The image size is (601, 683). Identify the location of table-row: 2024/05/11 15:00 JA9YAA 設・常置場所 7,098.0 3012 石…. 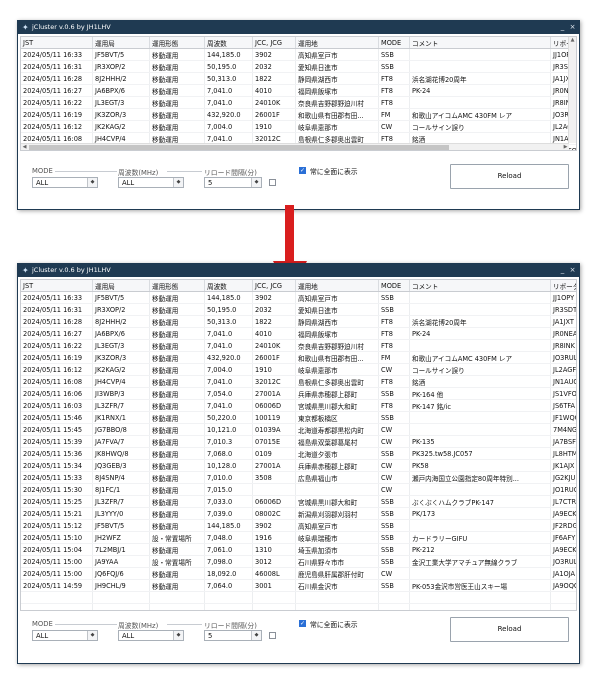
(298, 561).